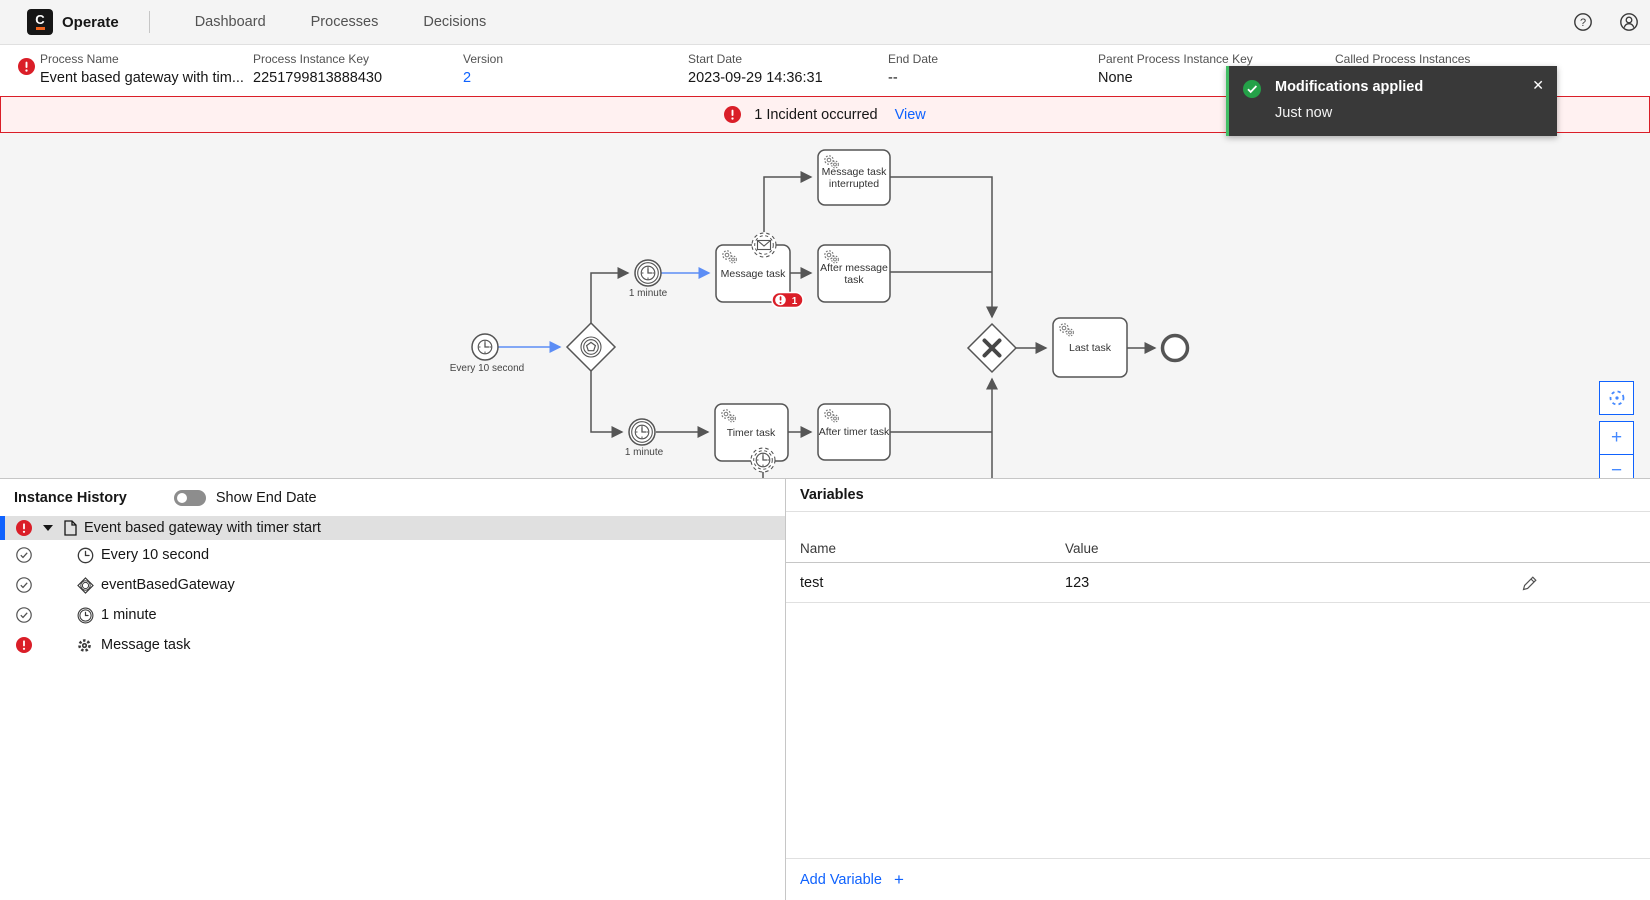  I want to click on show-end-date-toggle, so click(189, 497).